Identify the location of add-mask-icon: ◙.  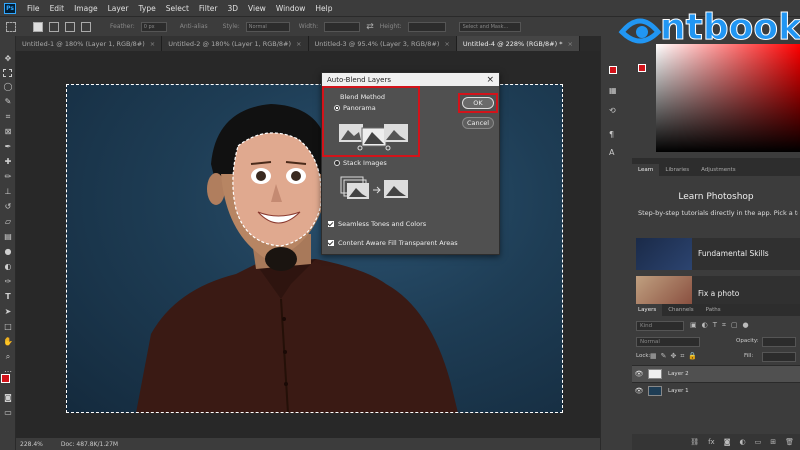
(727, 442).